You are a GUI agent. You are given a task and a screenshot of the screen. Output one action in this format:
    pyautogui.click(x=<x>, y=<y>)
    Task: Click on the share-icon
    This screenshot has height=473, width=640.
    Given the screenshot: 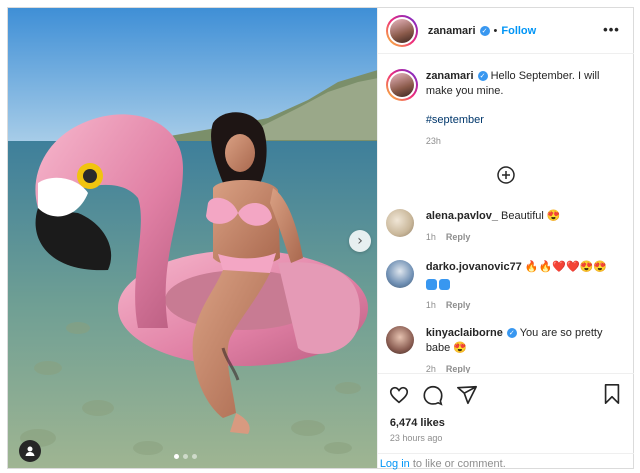 What is the action you would take?
    pyautogui.click(x=467, y=395)
    